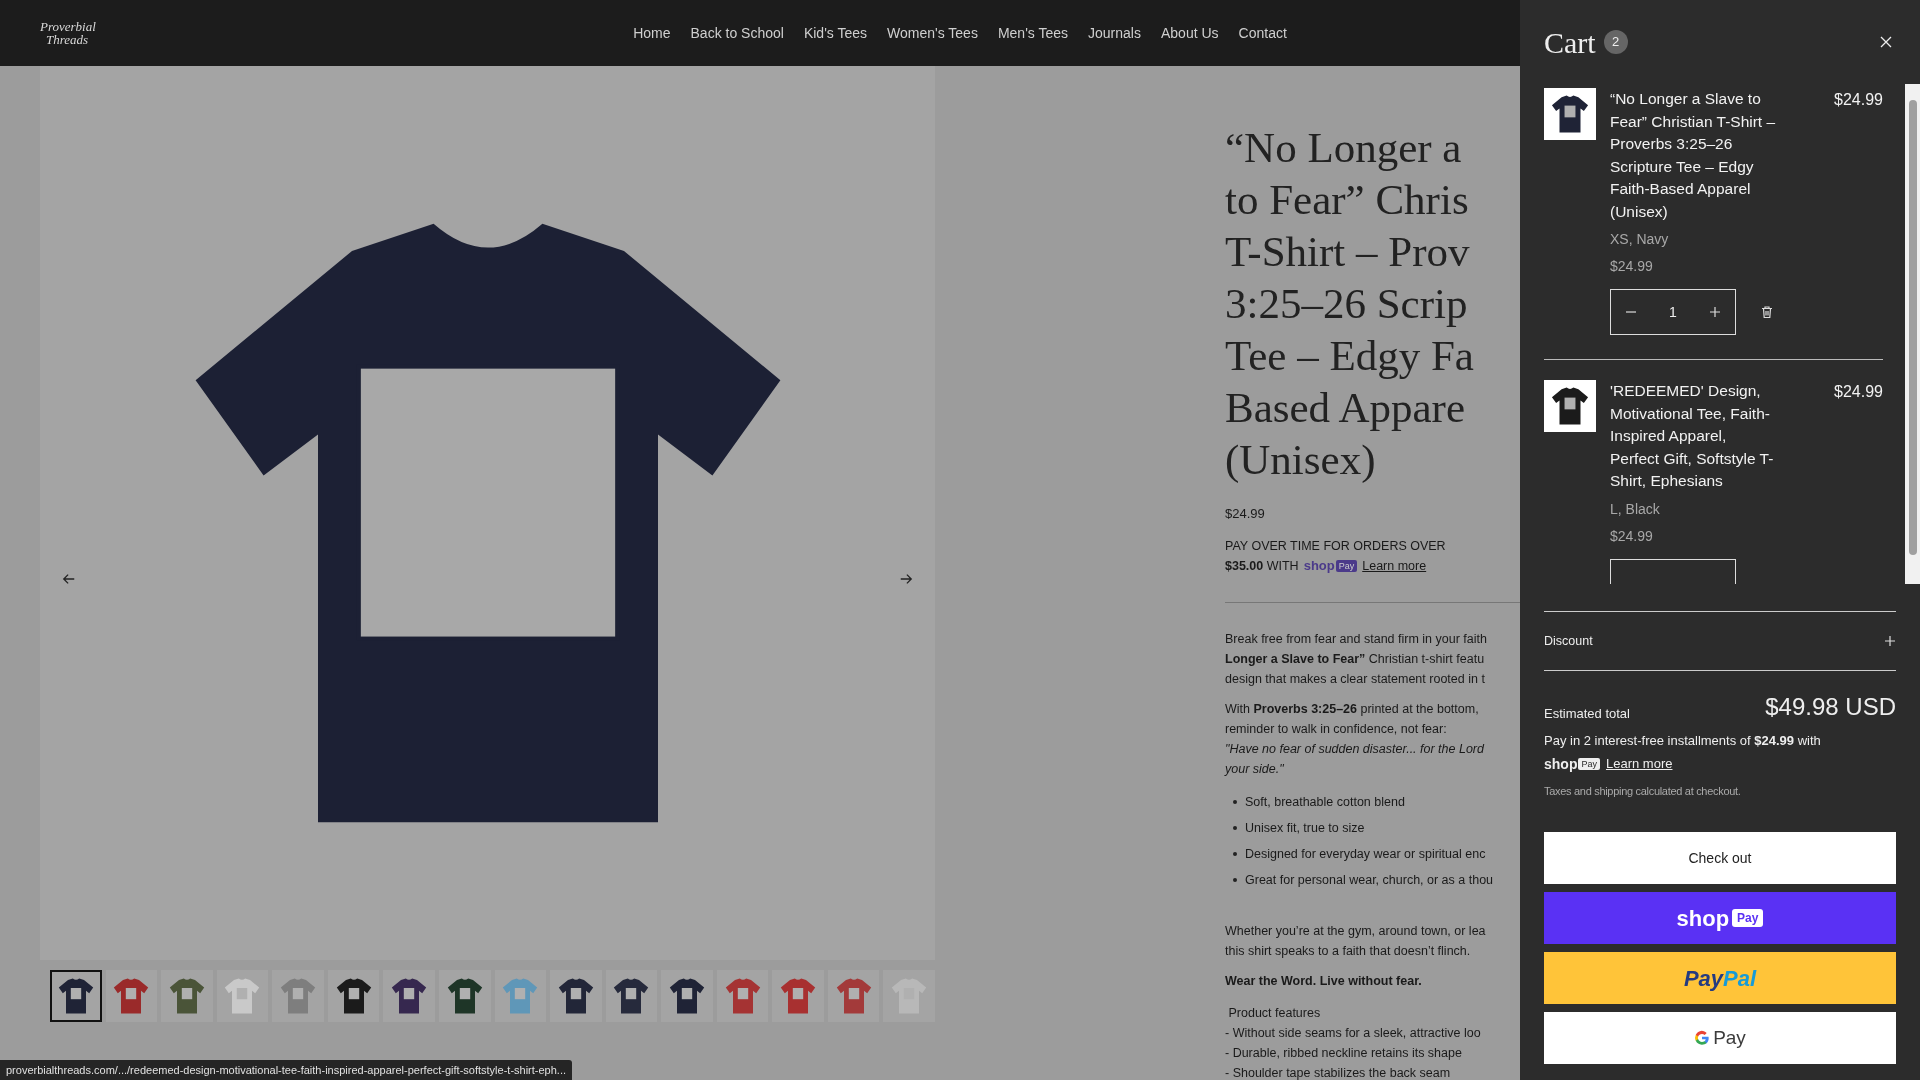 The height and width of the screenshot is (1080, 1920). I want to click on nav-link: About Us, so click(1189, 33).